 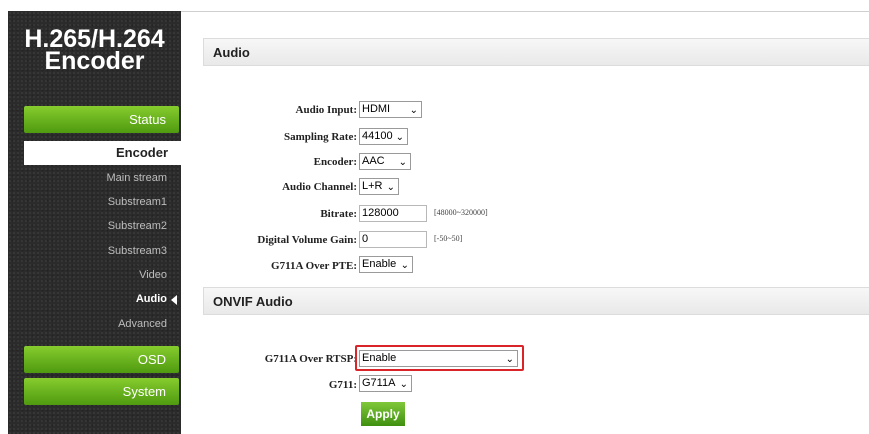 I want to click on nav-audio: Audio, so click(x=100, y=299).